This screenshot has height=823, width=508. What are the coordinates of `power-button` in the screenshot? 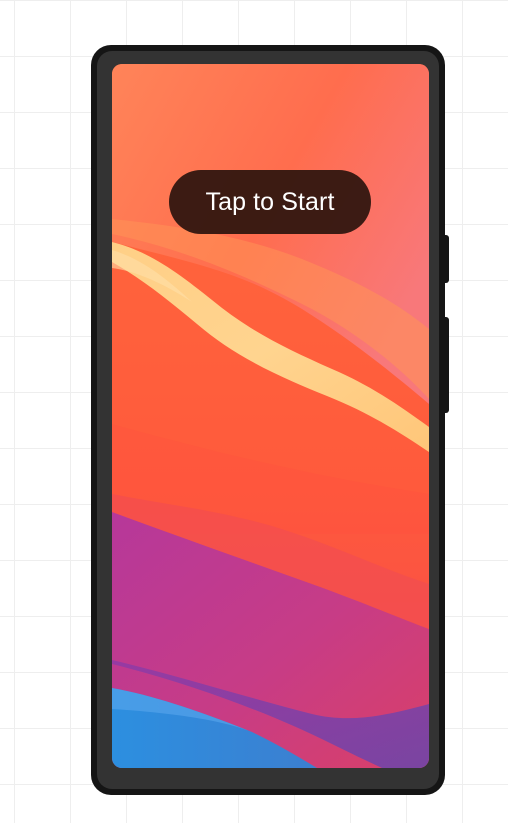 It's located at (446, 365).